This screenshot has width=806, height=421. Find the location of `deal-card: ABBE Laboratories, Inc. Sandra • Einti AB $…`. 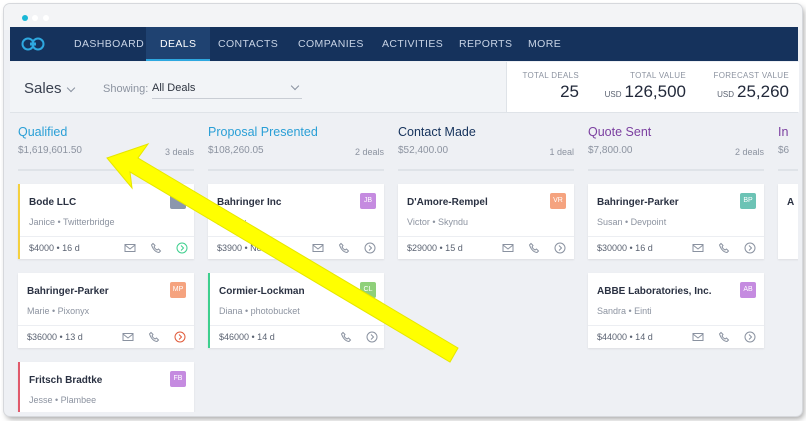

deal-card: ABBE Laboratories, Inc. Sandra • Einti AB $… is located at coordinates (676, 310).